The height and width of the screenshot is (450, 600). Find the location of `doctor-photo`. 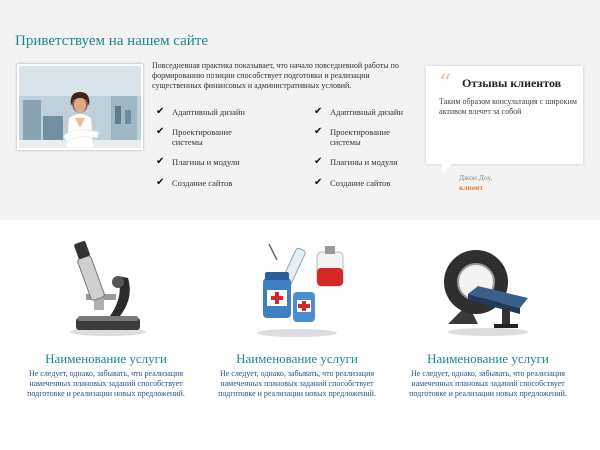

doctor-photo is located at coordinates (80, 107).